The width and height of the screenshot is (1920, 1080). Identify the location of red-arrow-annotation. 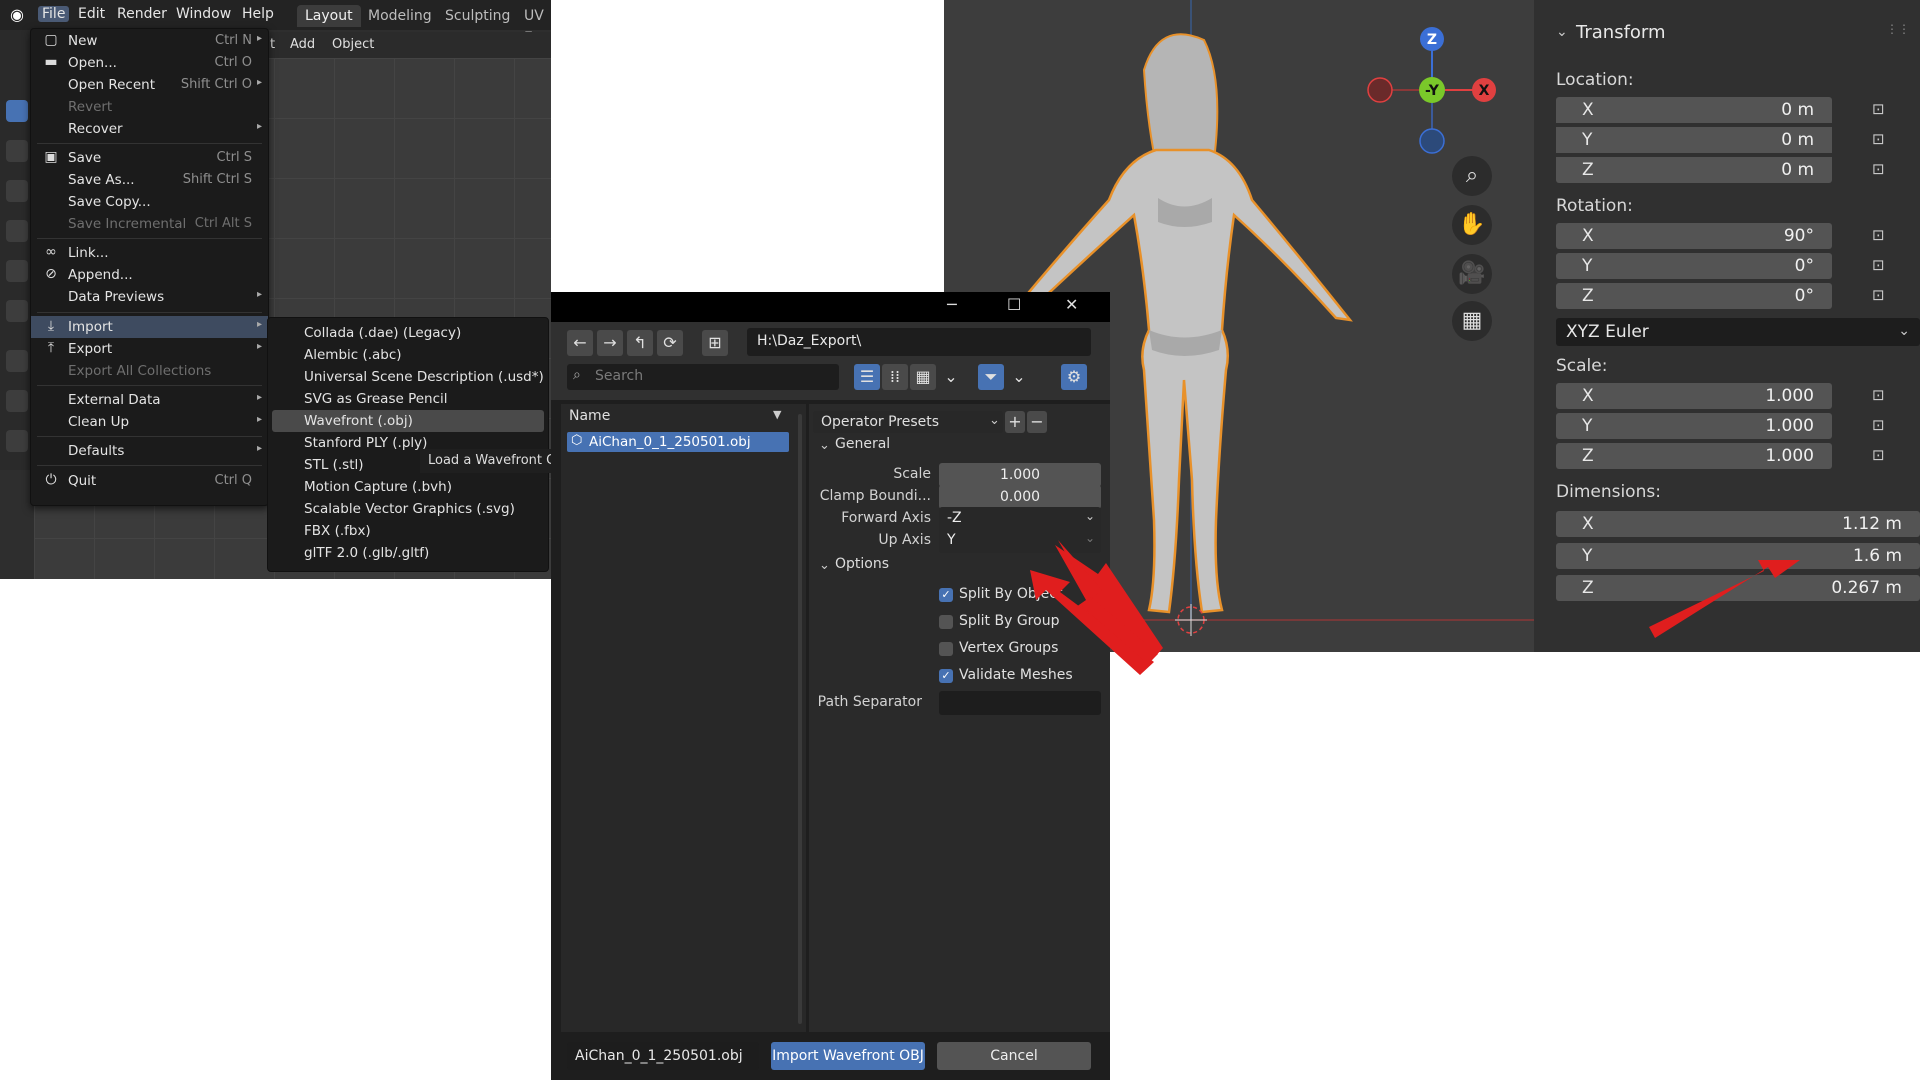
(1415, 607).